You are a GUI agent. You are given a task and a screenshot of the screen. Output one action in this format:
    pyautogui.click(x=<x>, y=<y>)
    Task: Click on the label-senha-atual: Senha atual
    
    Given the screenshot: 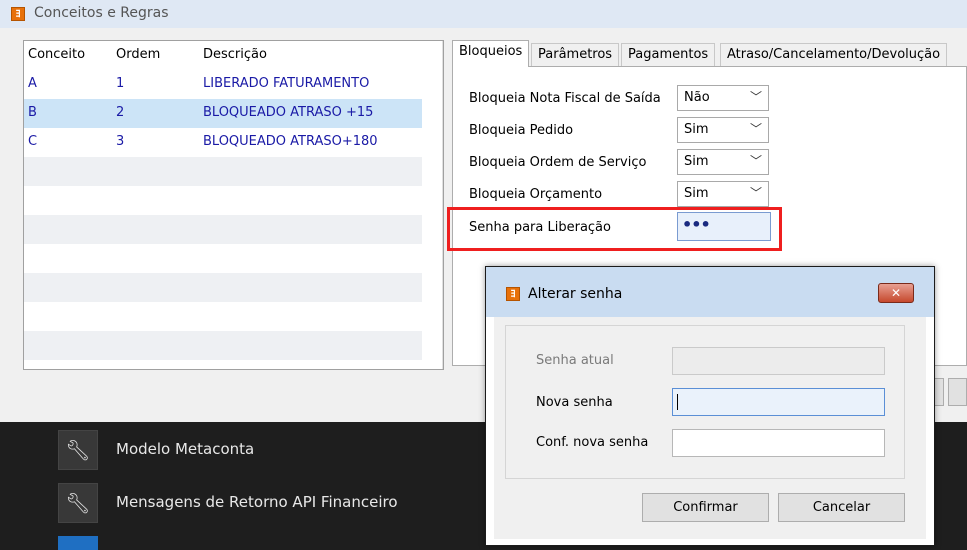 What is the action you would take?
    pyautogui.click(x=575, y=360)
    